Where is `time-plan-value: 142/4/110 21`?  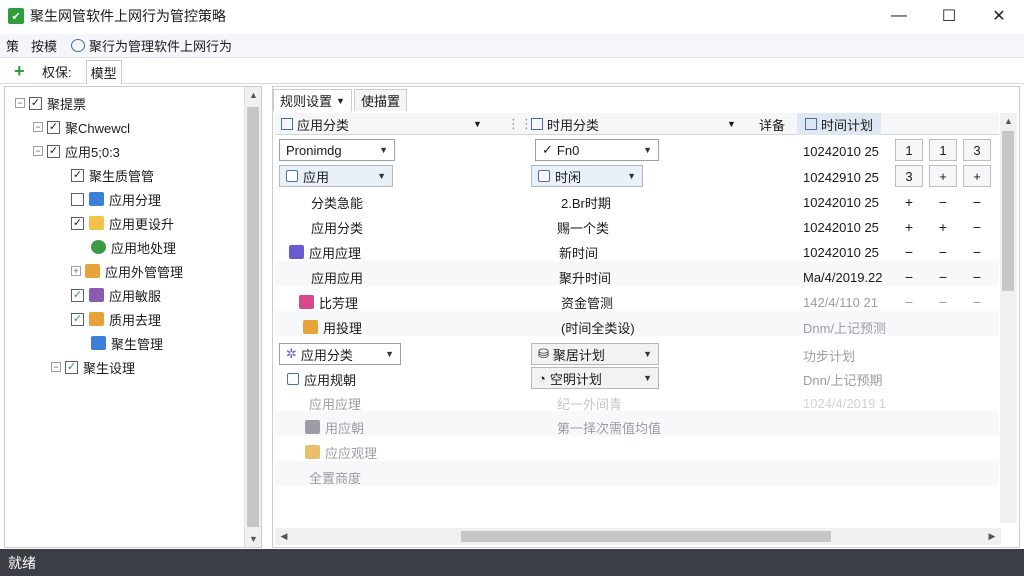 time-plan-value: 142/4/110 21 is located at coordinates (840, 302).